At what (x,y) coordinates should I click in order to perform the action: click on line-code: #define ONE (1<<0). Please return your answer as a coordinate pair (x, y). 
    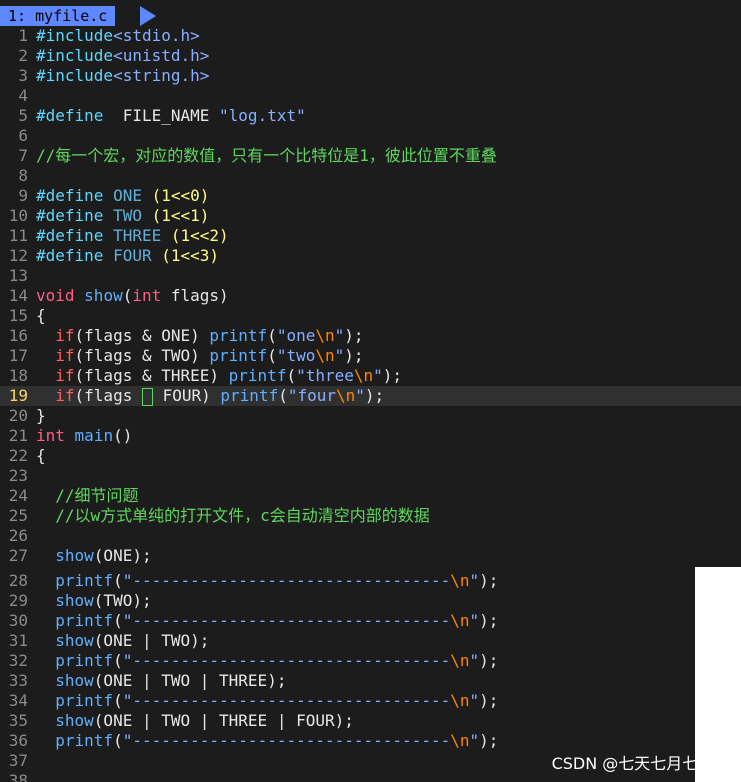
    Looking at the image, I should click on (118, 196).